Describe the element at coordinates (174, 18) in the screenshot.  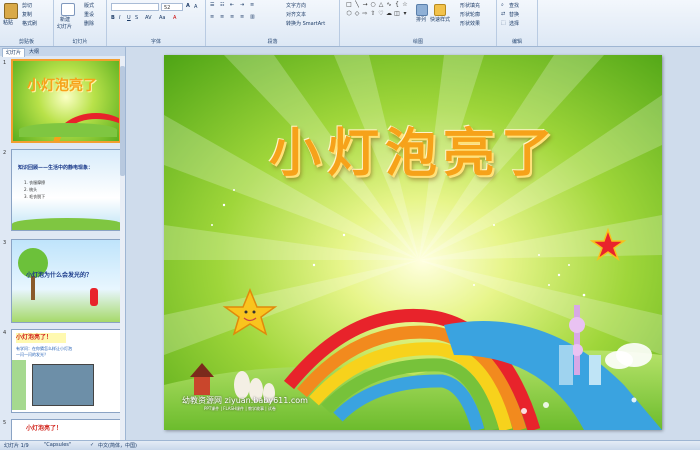
I see `font-color-icon: A` at that location.